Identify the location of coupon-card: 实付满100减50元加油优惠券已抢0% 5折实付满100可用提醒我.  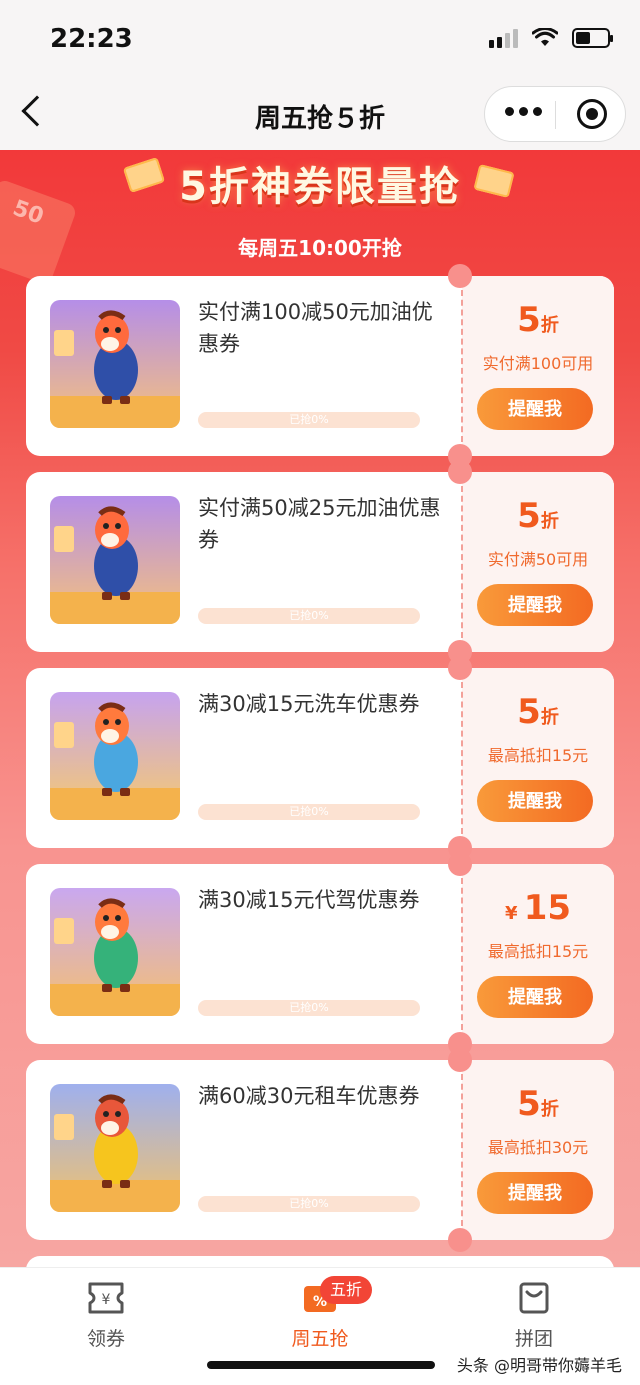
(320, 366).